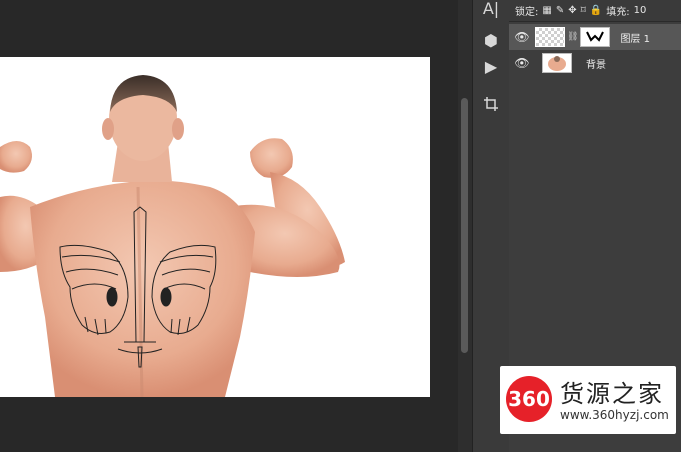  I want to click on lock-move-icon: ✥, so click(572, 10).